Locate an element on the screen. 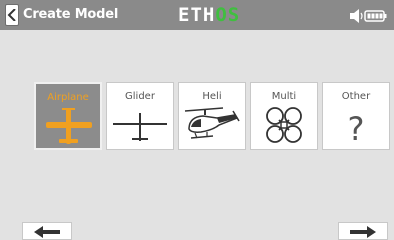 The height and width of the screenshot is (240, 394). glider-label: Glider is located at coordinates (140, 96).